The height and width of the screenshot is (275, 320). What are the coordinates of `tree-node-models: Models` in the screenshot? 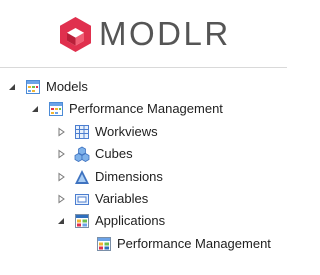 It's located at (47, 87).